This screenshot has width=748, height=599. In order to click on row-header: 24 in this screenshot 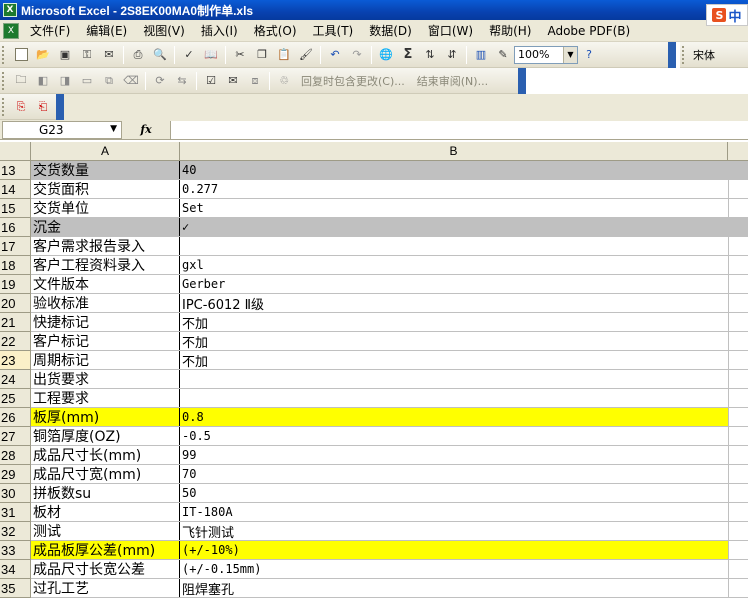, I will do `click(15, 379)`.